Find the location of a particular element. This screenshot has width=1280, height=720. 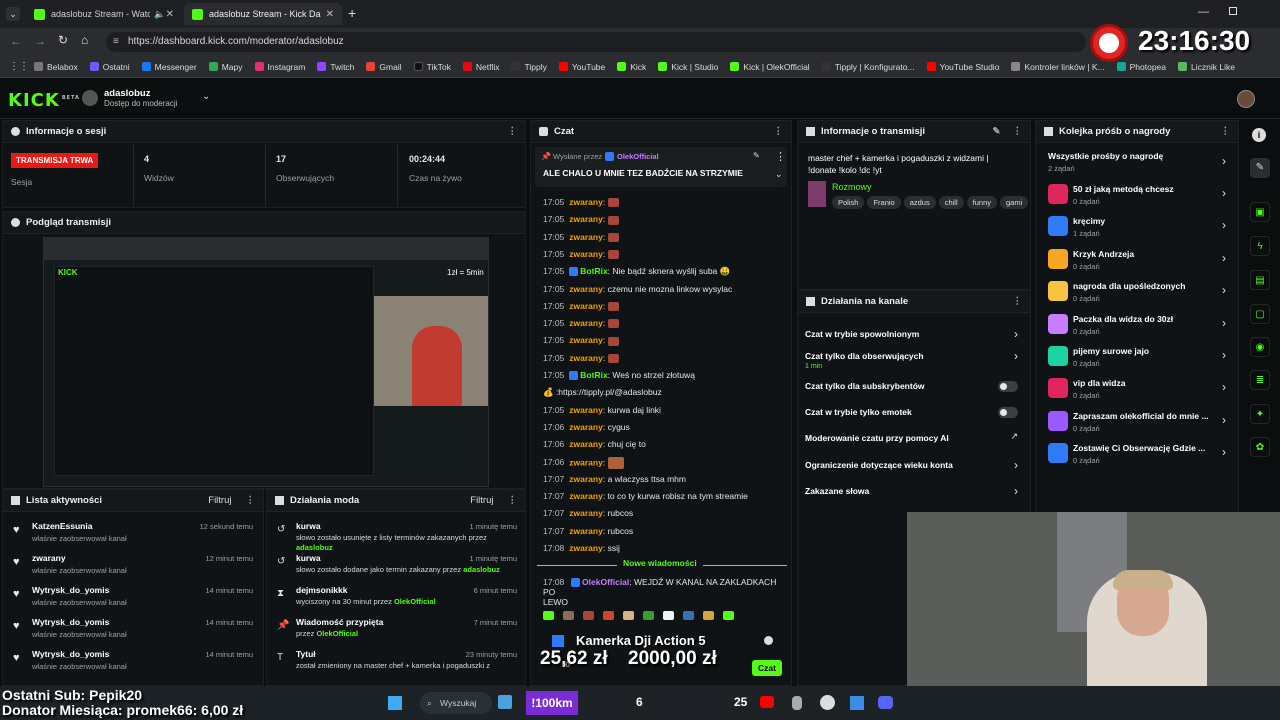

mod-action-by: adaslobuz is located at coordinates (314, 547).